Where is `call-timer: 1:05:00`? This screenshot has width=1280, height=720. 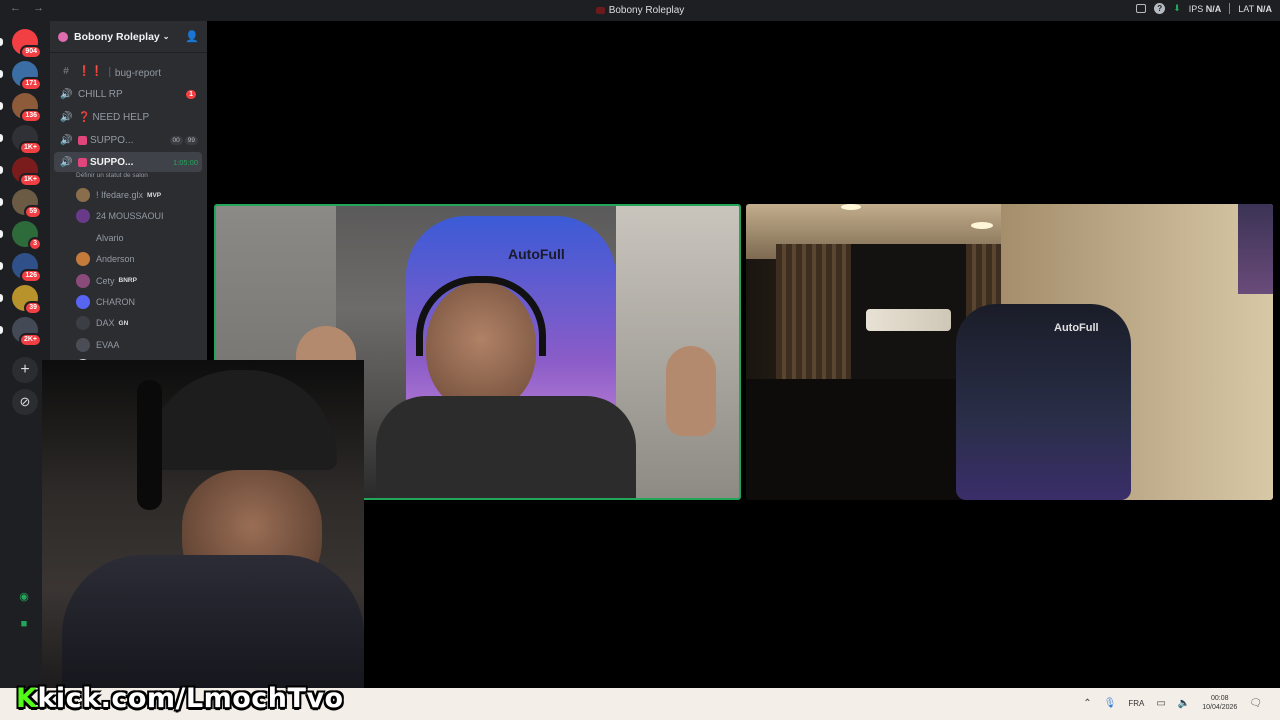
call-timer: 1:05:00 is located at coordinates (185, 162).